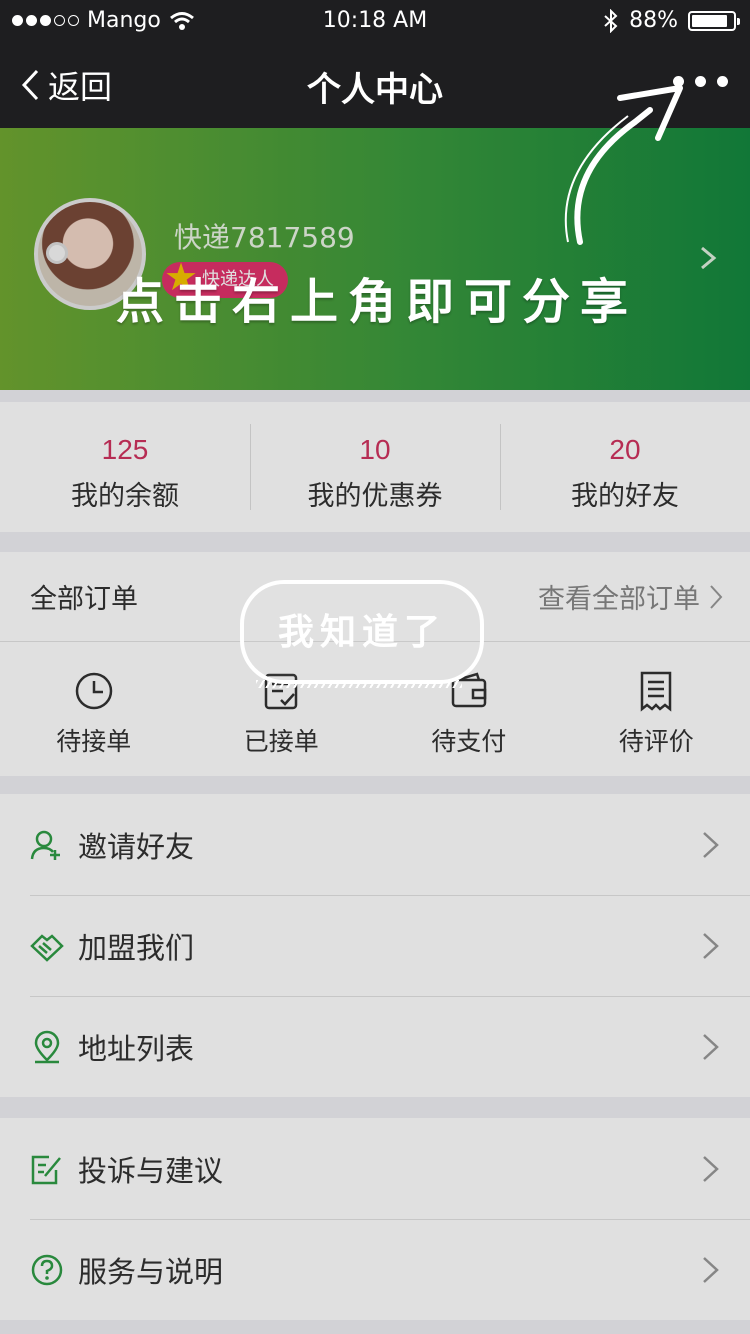 The width and height of the screenshot is (750, 1334). I want to click on menu-item-invite-friends: 邀请好友, so click(375, 844).